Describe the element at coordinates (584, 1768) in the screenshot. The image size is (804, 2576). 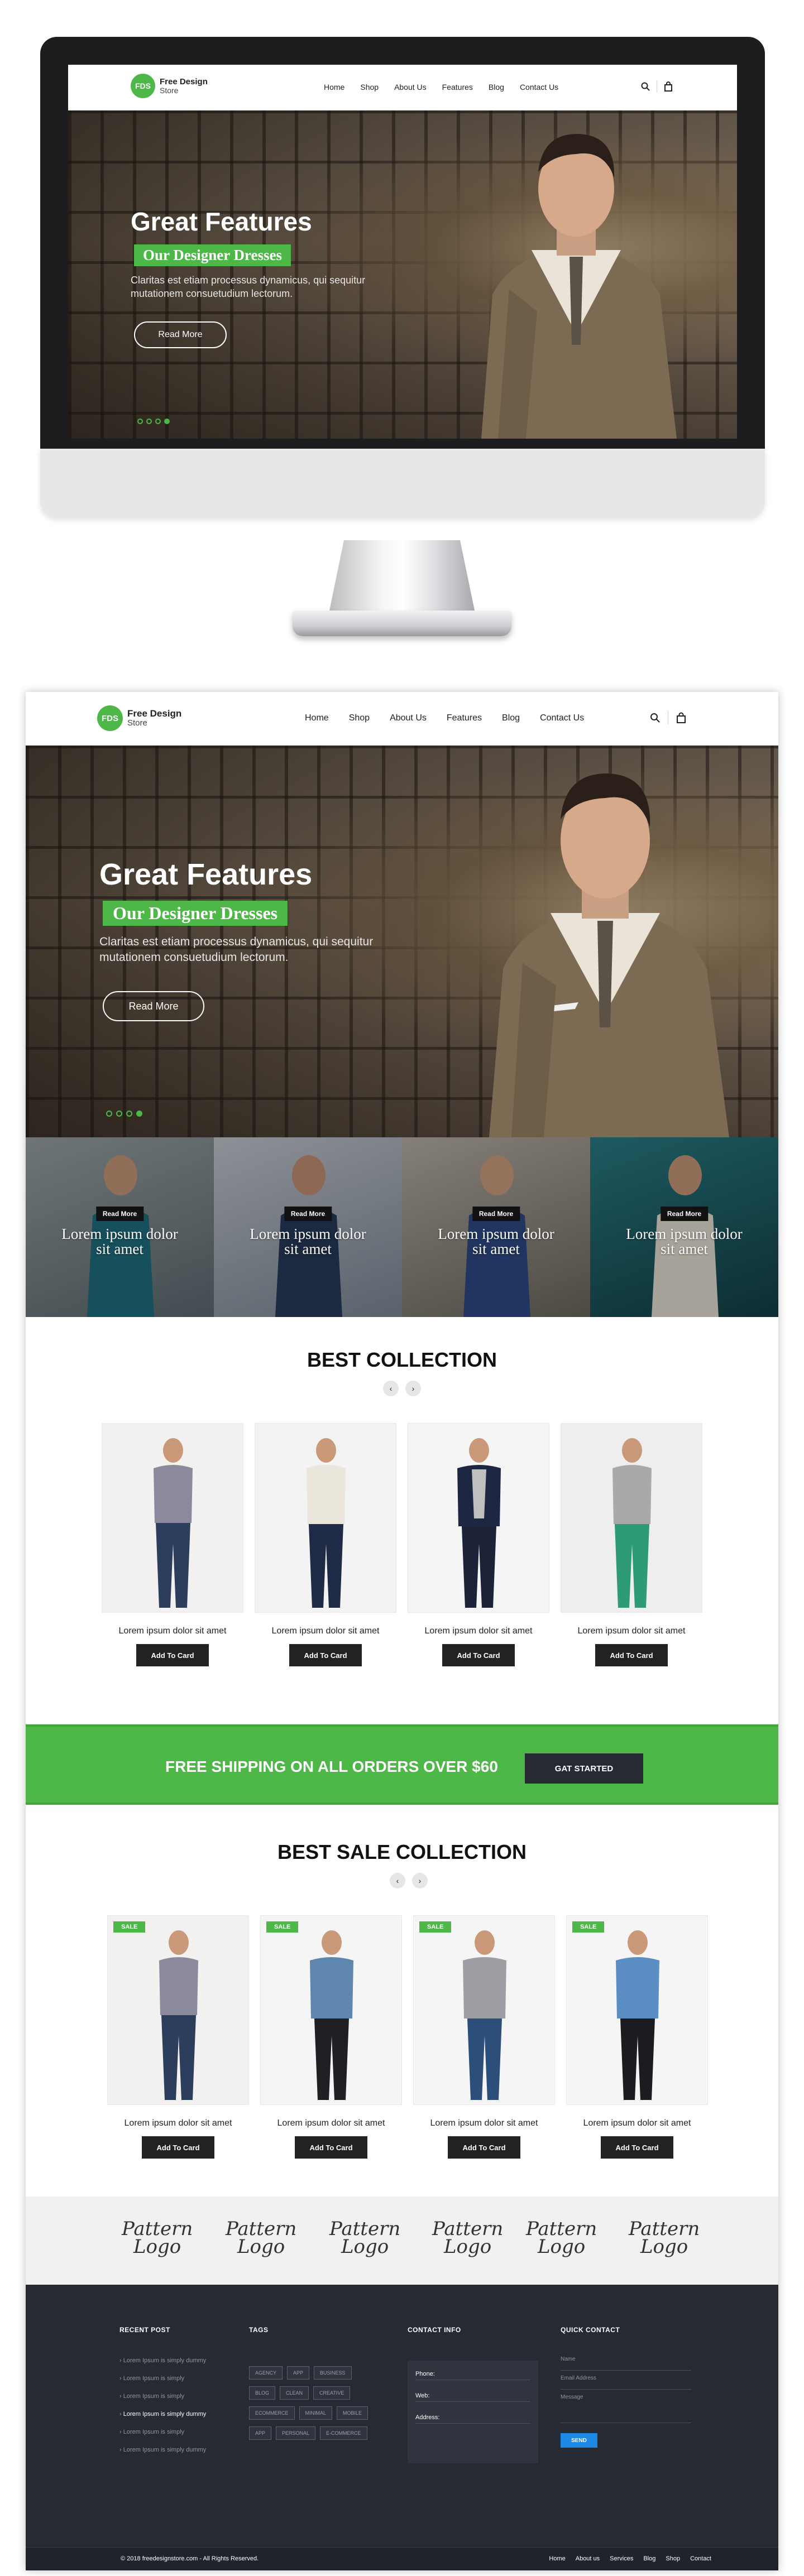
I see `get-started-button: GAT STARTED` at that location.